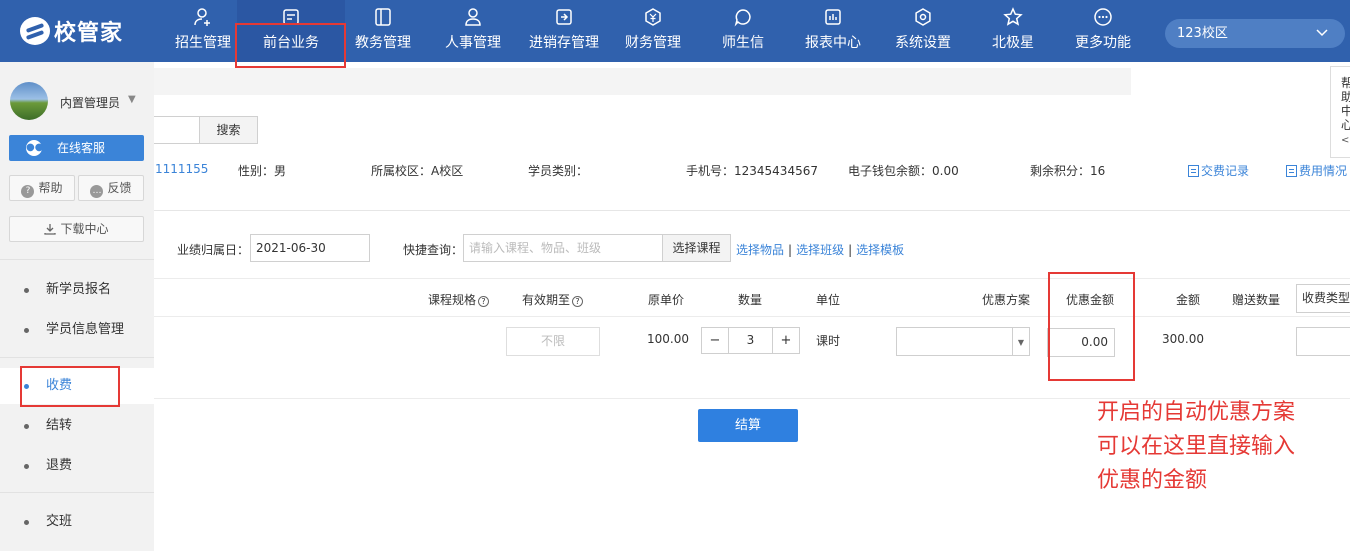 The image size is (1350, 551). Describe the element at coordinates (383, 18) in the screenshot. I see `book-icon` at that location.